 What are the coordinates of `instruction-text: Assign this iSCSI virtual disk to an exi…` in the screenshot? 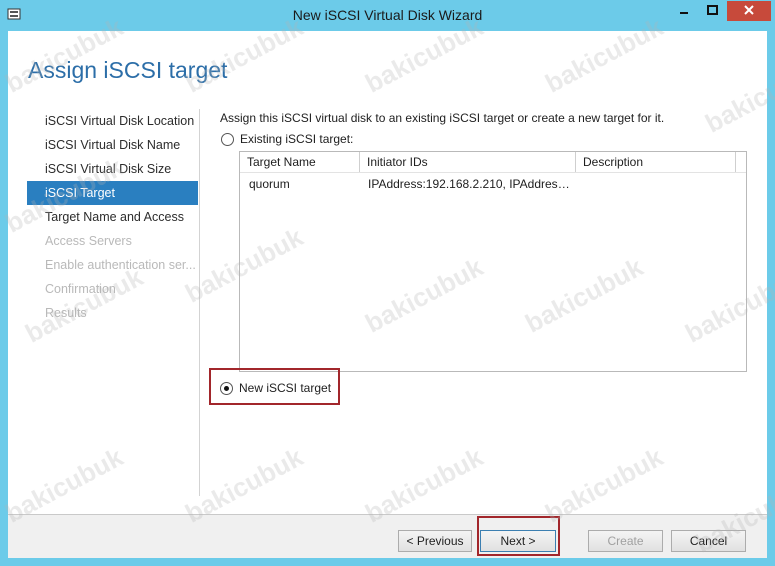 It's located at (442, 118).